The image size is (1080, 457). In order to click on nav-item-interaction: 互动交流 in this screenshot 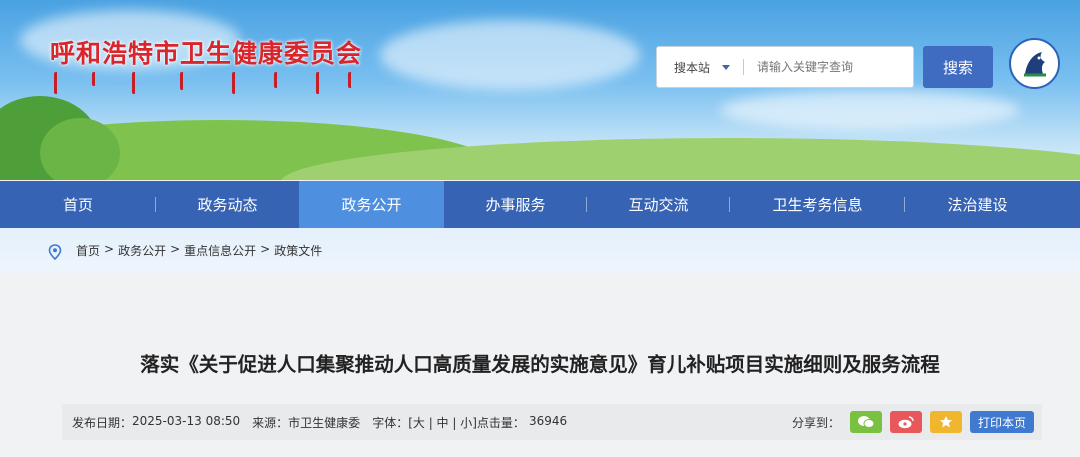, I will do `click(658, 204)`.